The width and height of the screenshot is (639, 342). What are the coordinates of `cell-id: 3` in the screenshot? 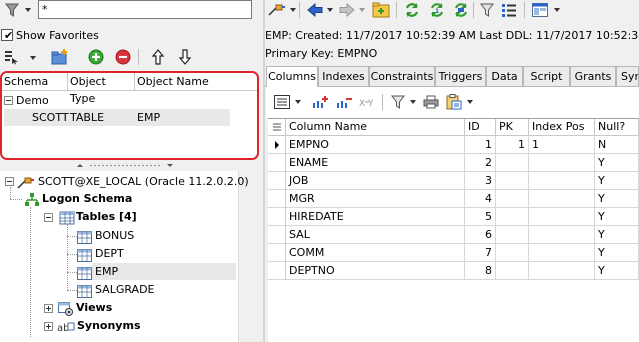 It's located at (480, 181).